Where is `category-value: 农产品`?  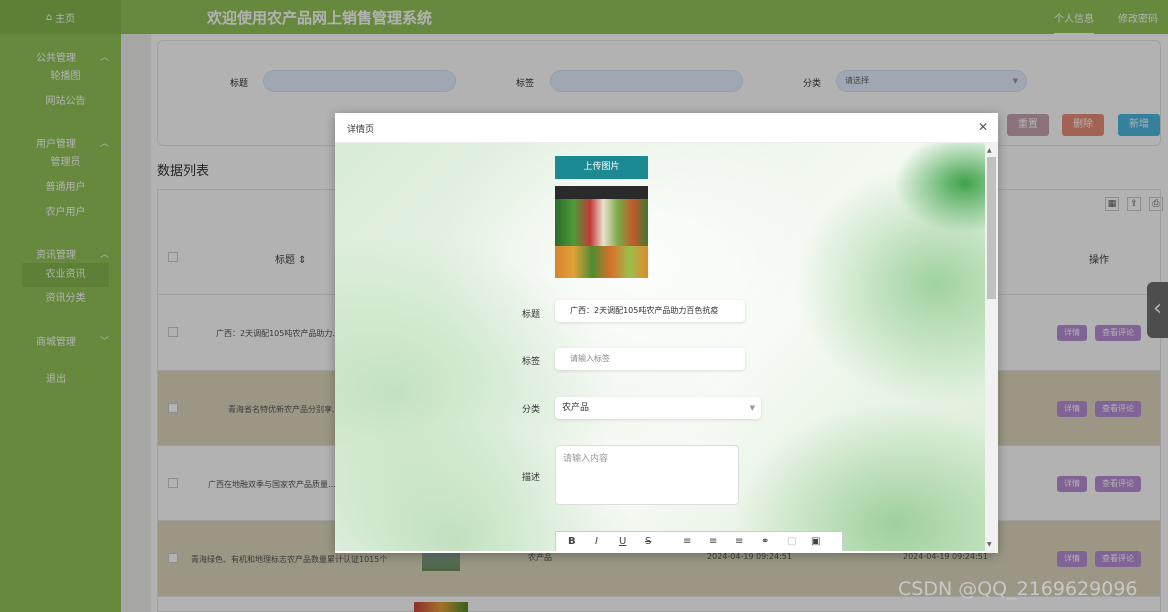 category-value: 农产品 is located at coordinates (576, 408).